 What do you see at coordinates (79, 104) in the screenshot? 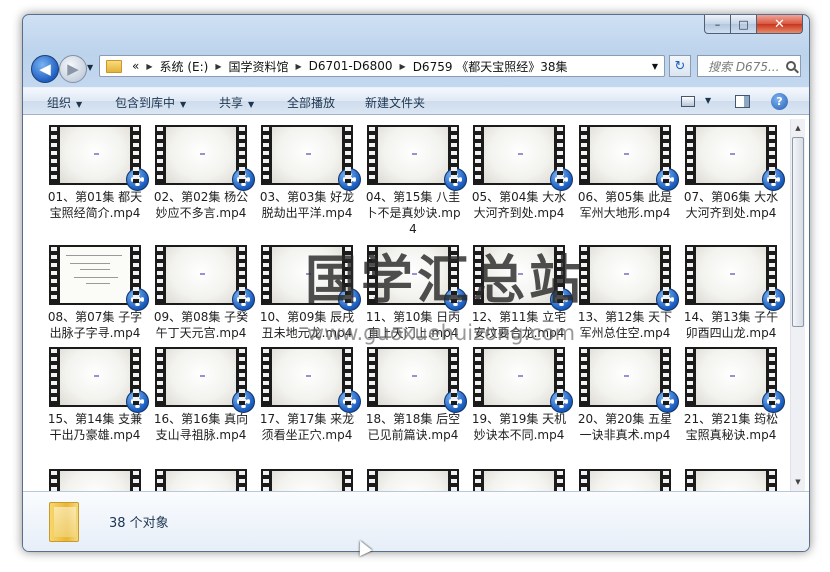
I see `chevron-down-icon: ▼` at bounding box center [79, 104].